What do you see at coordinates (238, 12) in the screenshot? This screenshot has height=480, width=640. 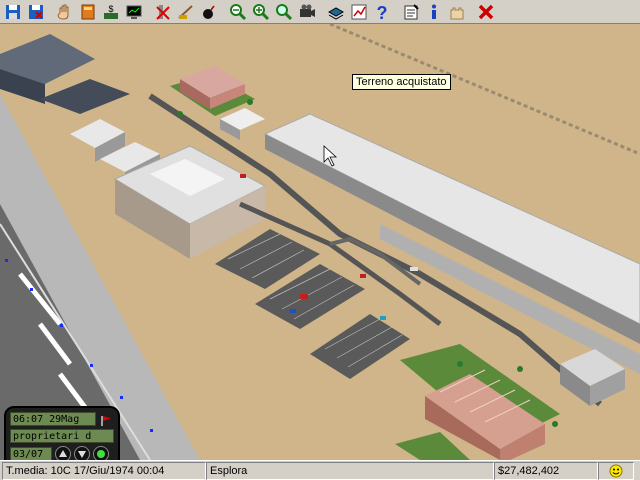 I see `zoom-out-icon` at bounding box center [238, 12].